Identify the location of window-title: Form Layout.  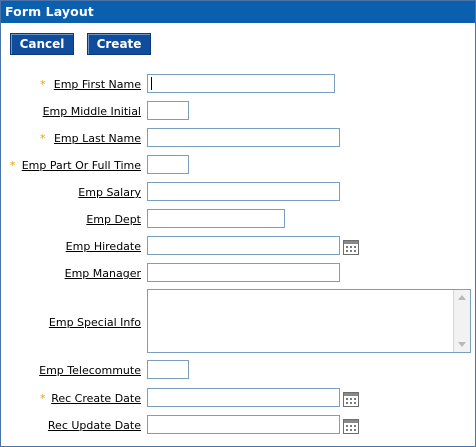
(49, 11).